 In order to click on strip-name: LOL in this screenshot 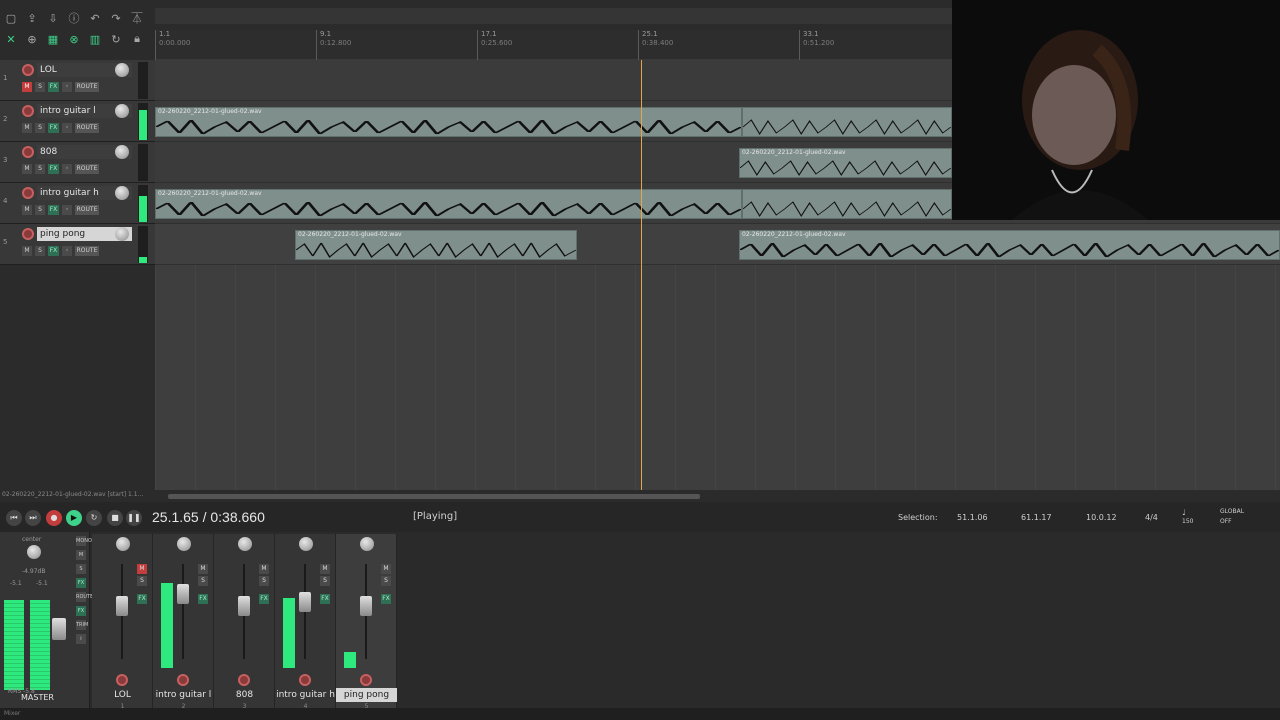, I will do `click(122, 695)`.